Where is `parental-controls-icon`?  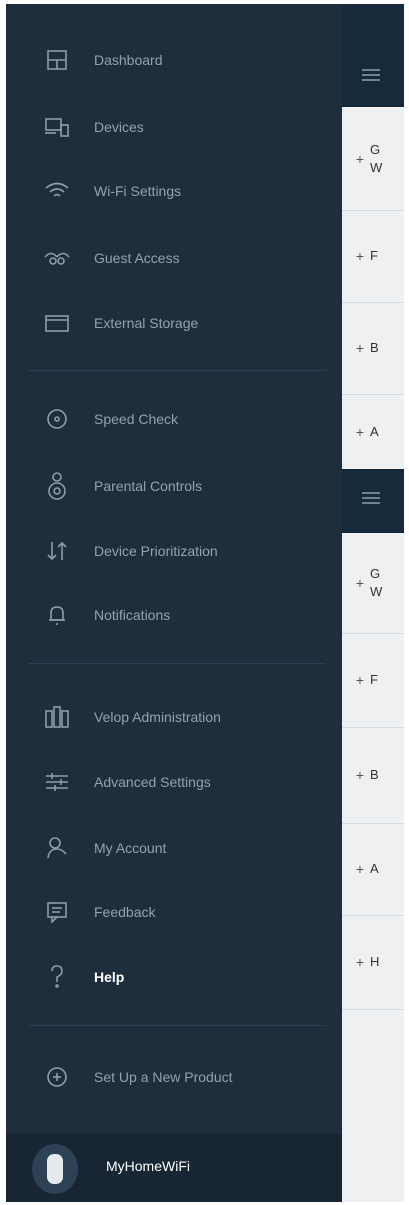
parental-controls-icon is located at coordinates (57, 486).